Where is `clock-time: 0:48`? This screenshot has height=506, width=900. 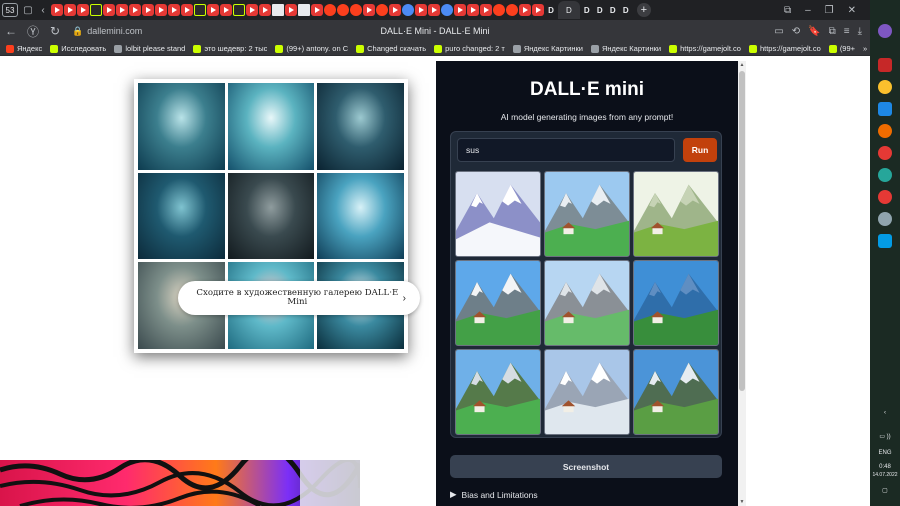
clock-time: 0:48 is located at coordinates (885, 467).